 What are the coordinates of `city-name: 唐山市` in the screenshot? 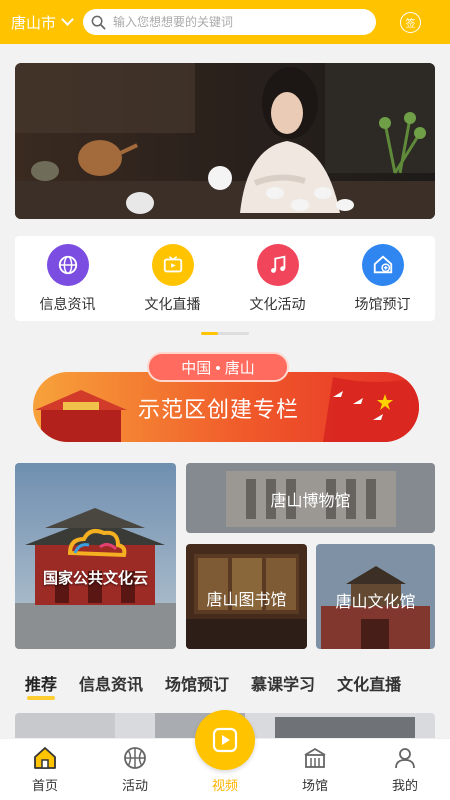 It's located at (34, 23).